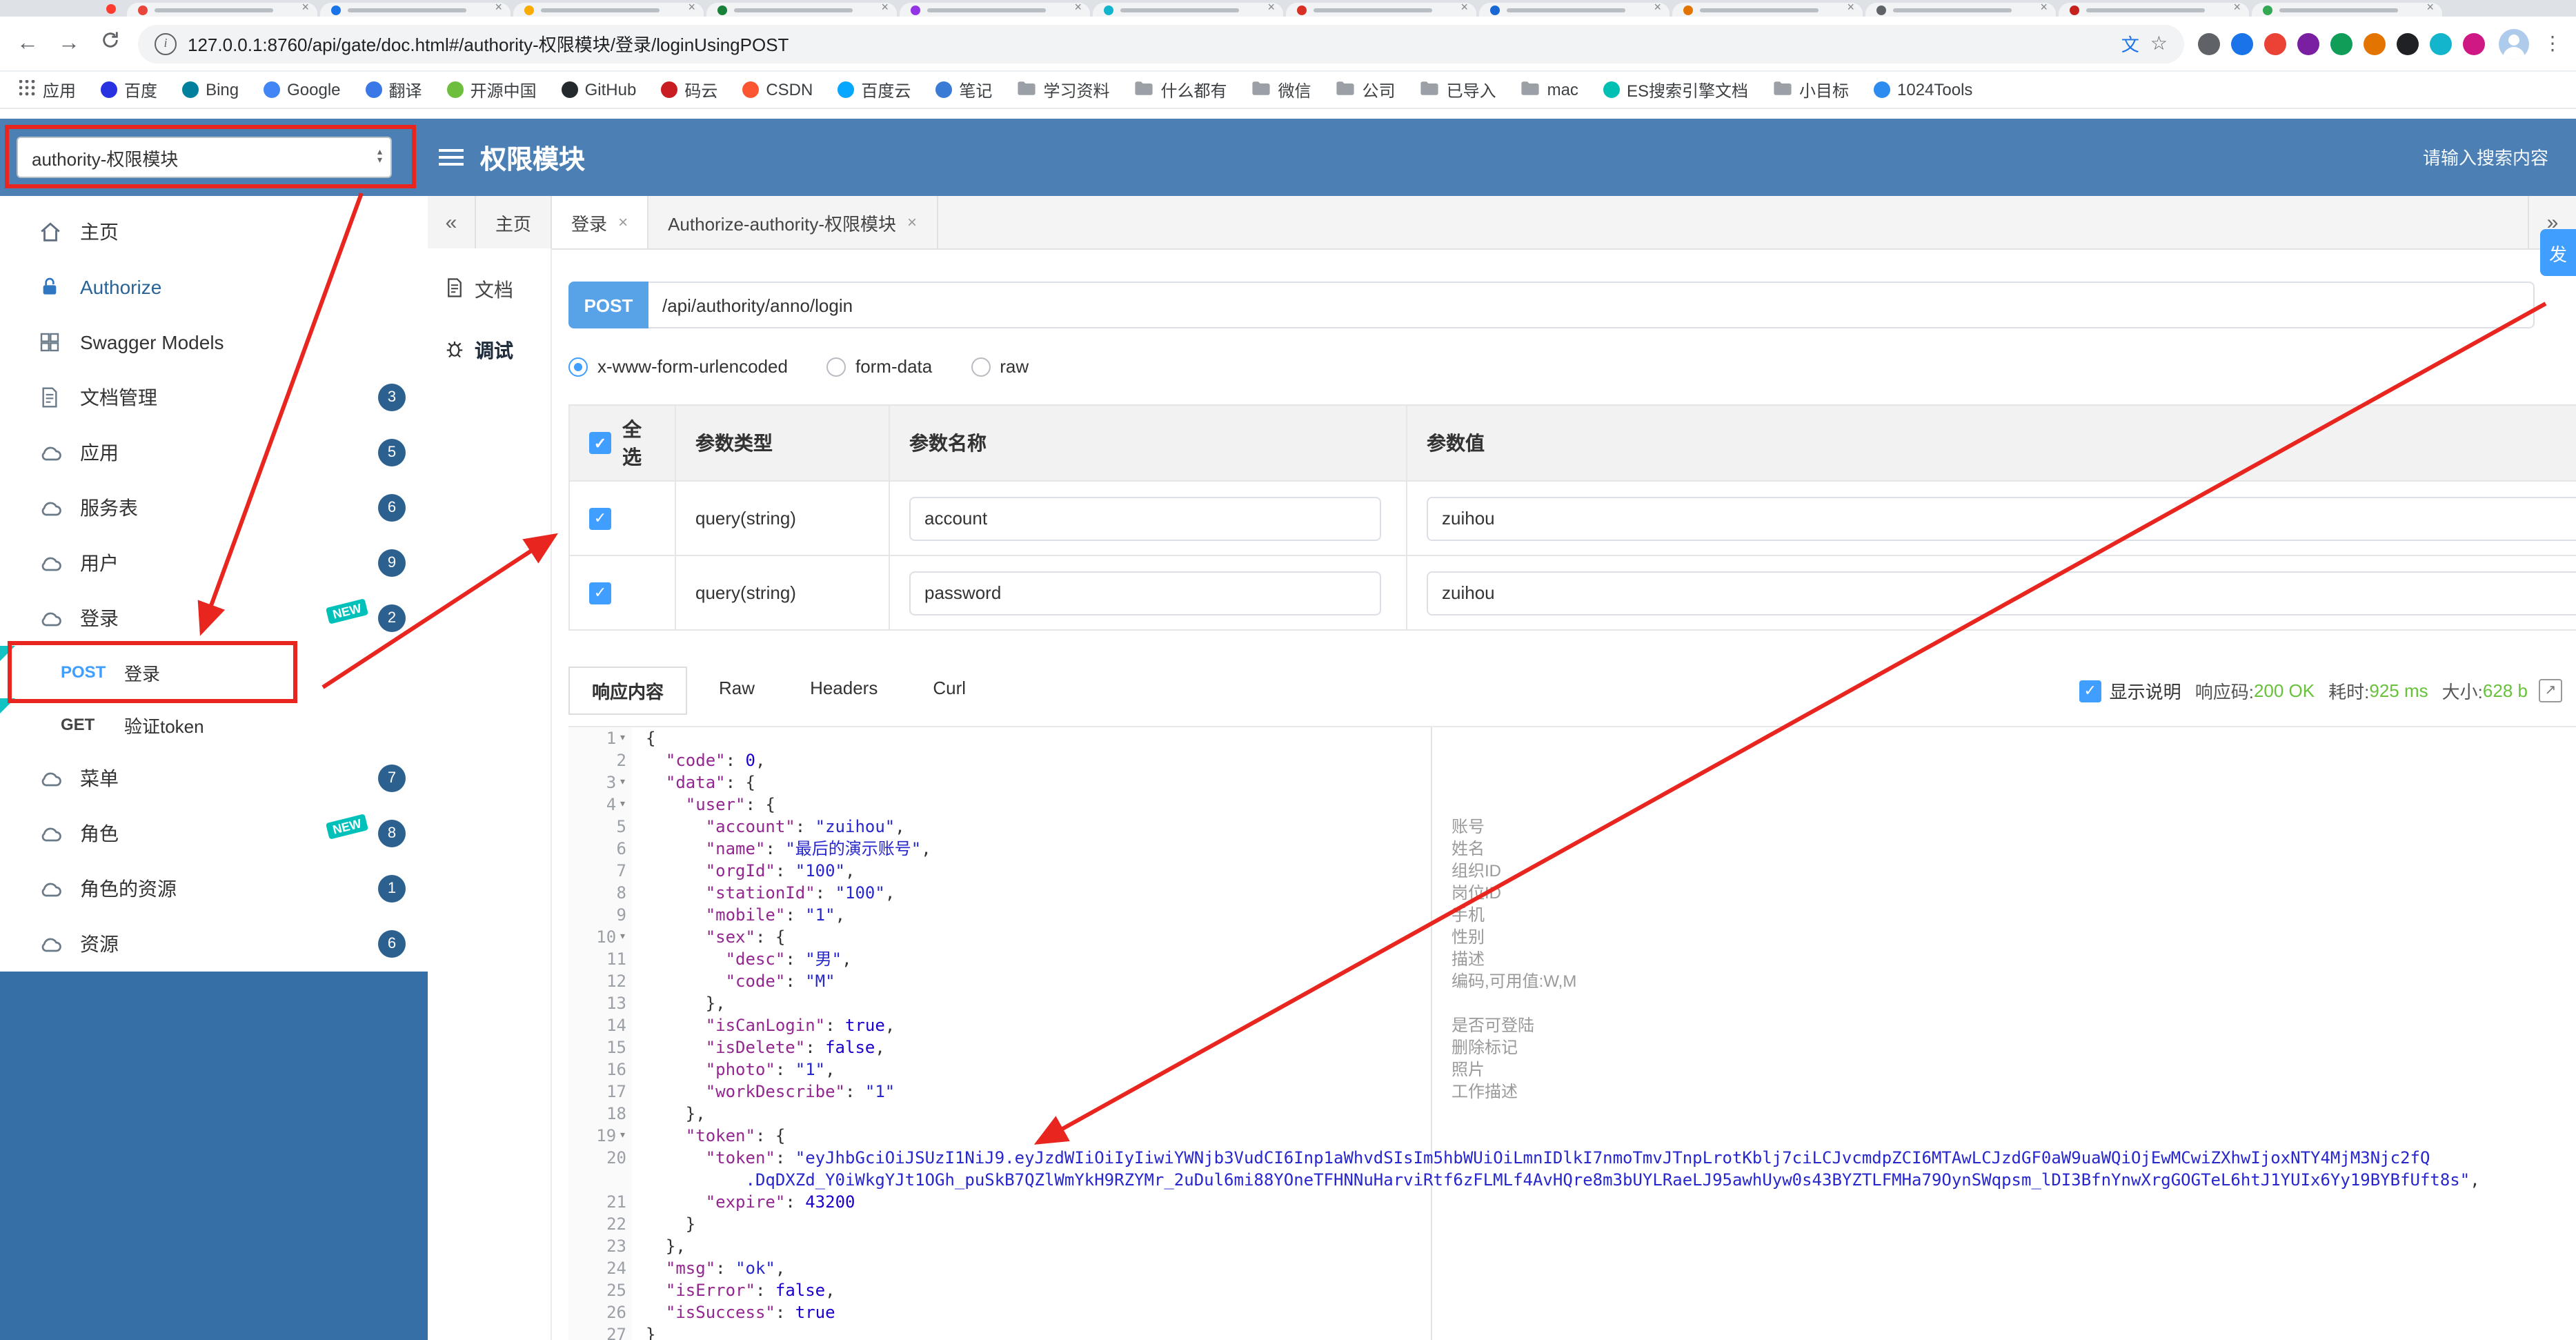 The image size is (2576, 1340). I want to click on sidebar-item-服务表: 服务表 6, so click(214, 507).